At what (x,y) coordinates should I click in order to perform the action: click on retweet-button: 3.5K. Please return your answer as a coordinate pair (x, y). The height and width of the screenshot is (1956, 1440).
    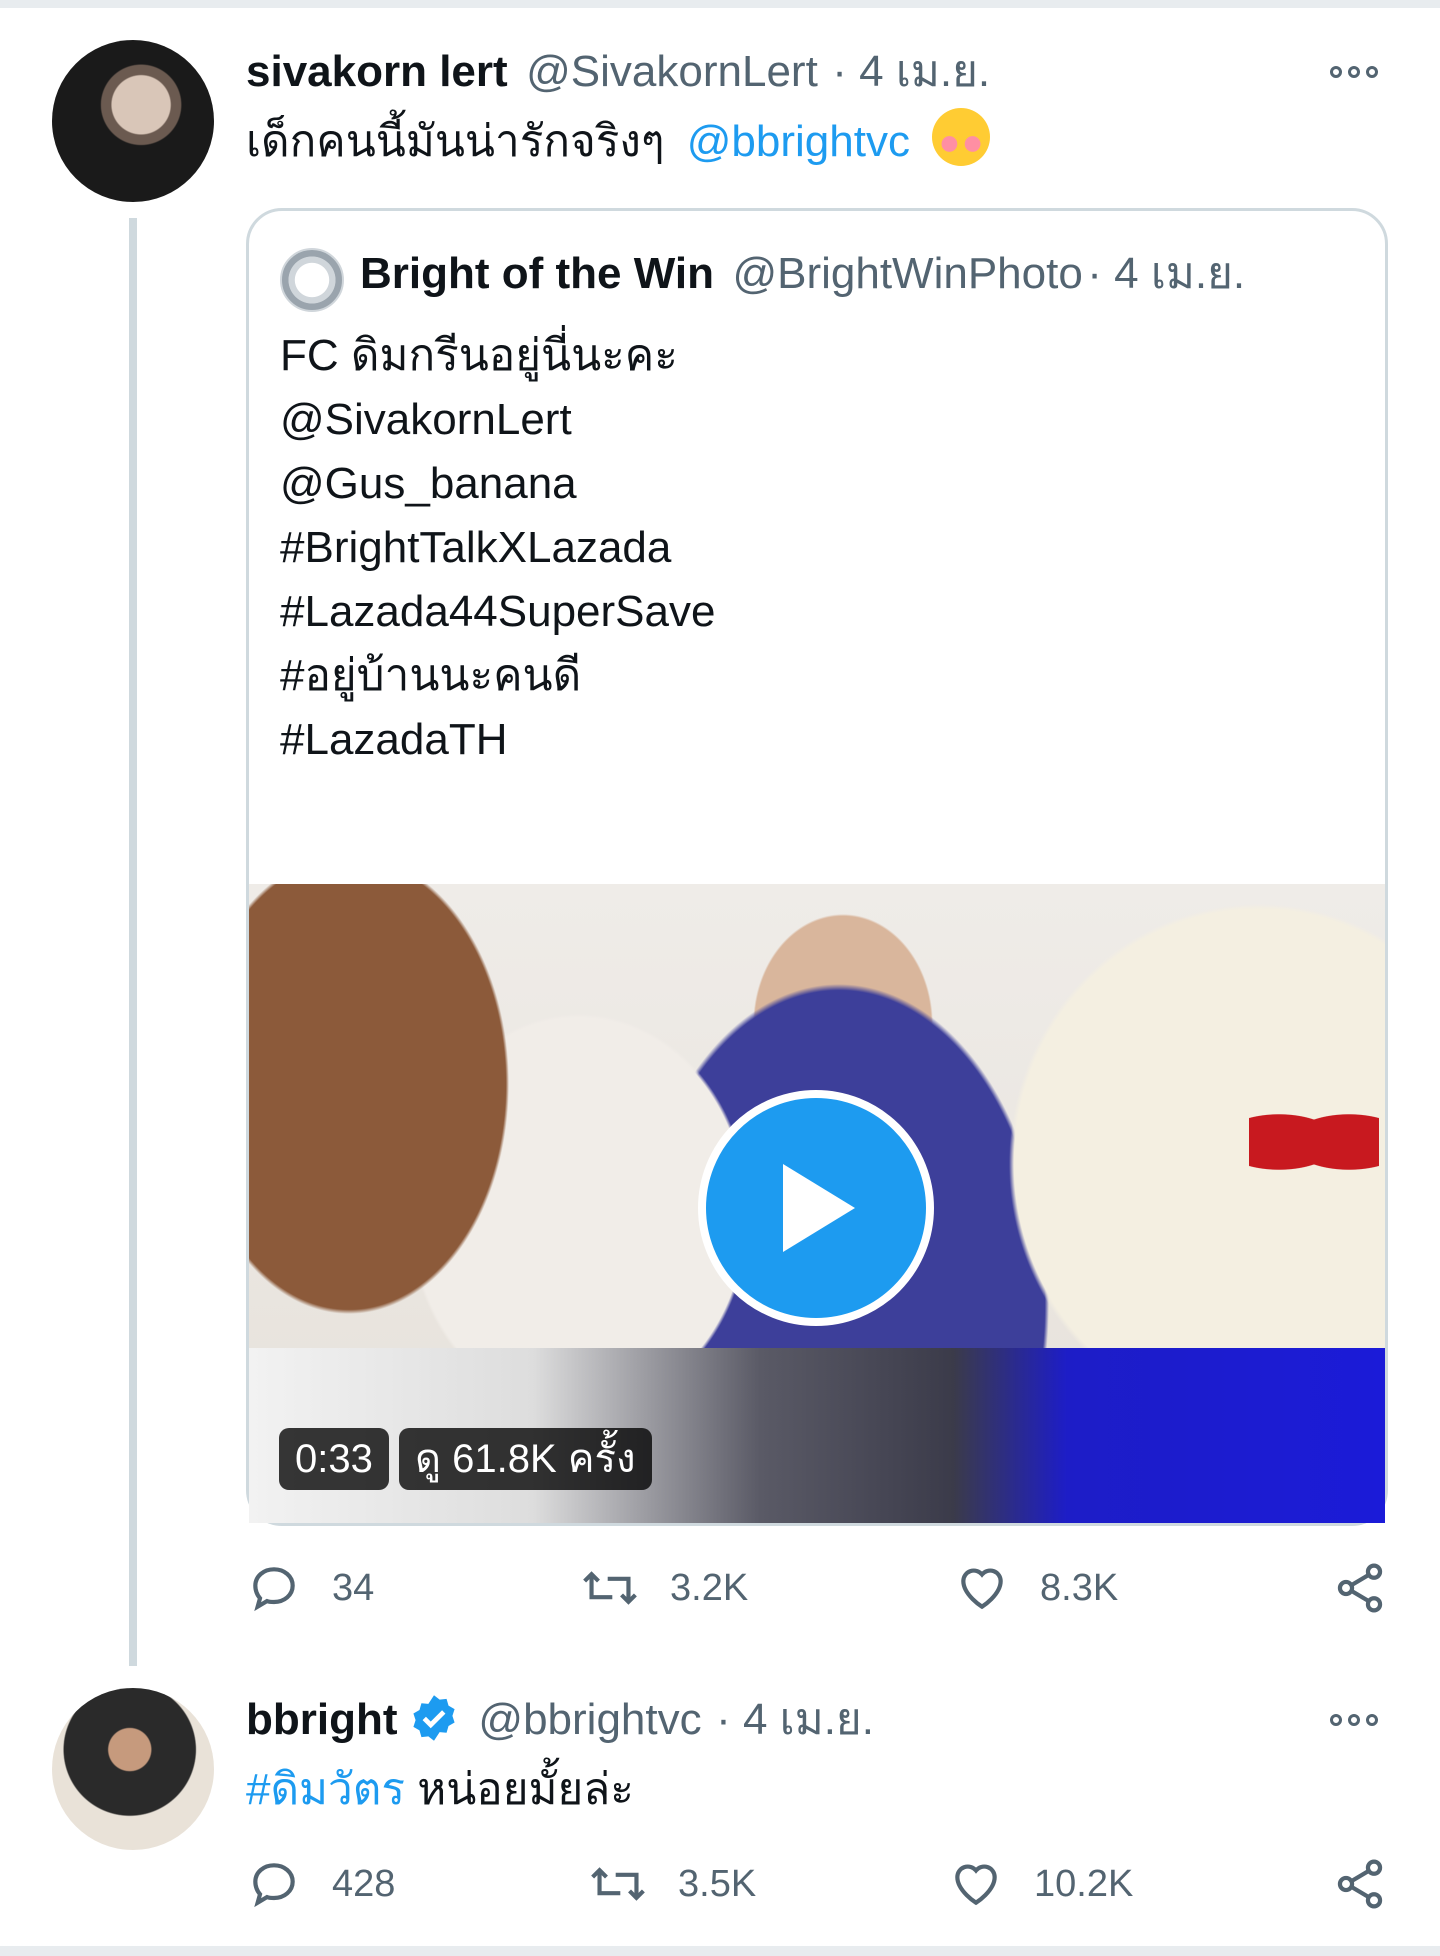
    Looking at the image, I should click on (672, 1884).